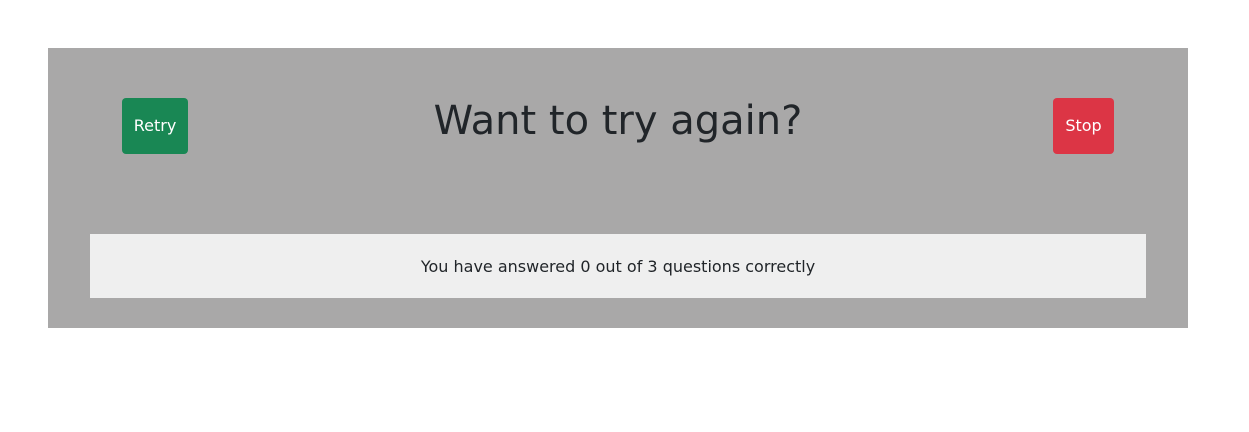 The width and height of the screenshot is (1249, 432). Describe the element at coordinates (1083, 126) in the screenshot. I see `stop-button: Stop` at that location.